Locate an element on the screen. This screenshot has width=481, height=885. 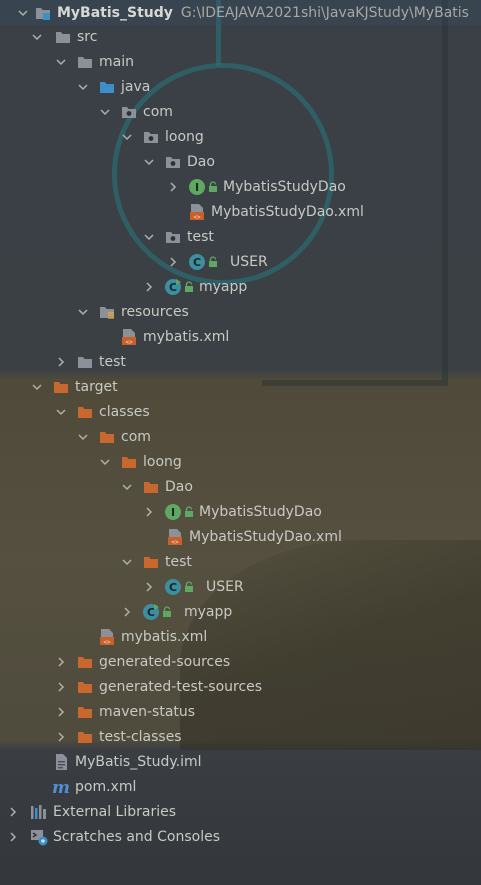
tree-item-label: mybatis.xml is located at coordinates (186, 336).